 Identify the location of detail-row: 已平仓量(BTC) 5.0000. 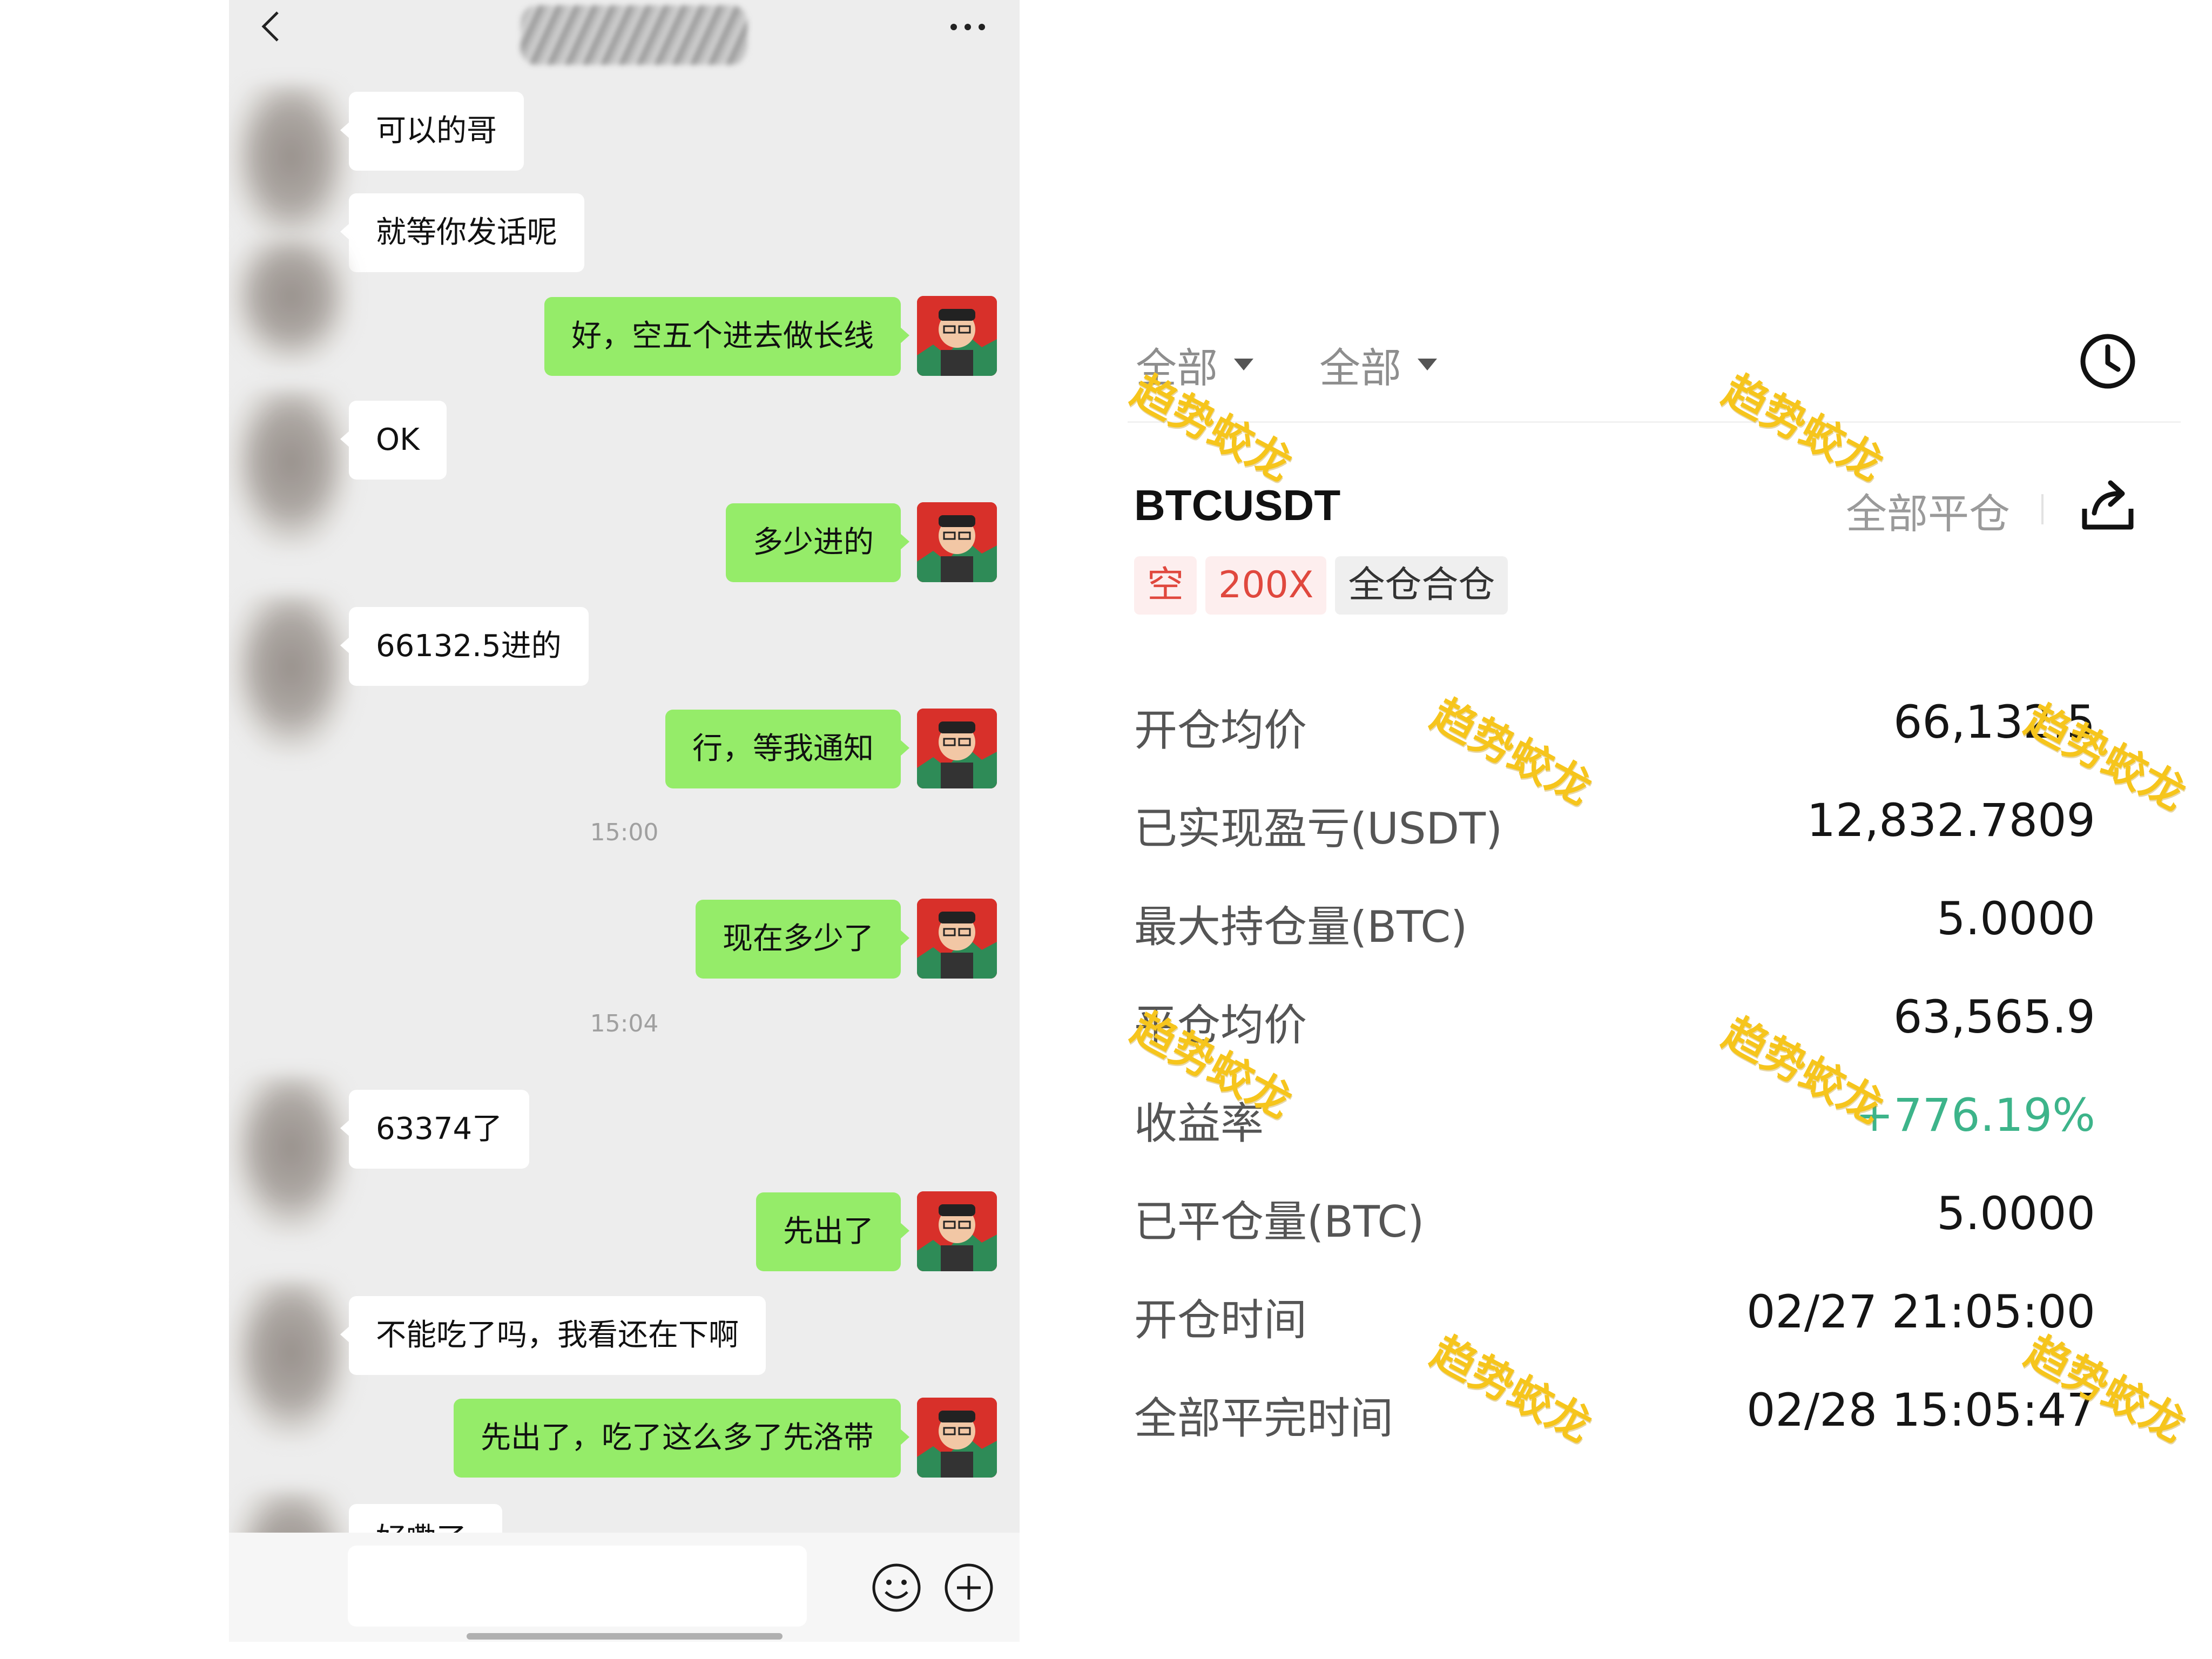
(1614, 1217).